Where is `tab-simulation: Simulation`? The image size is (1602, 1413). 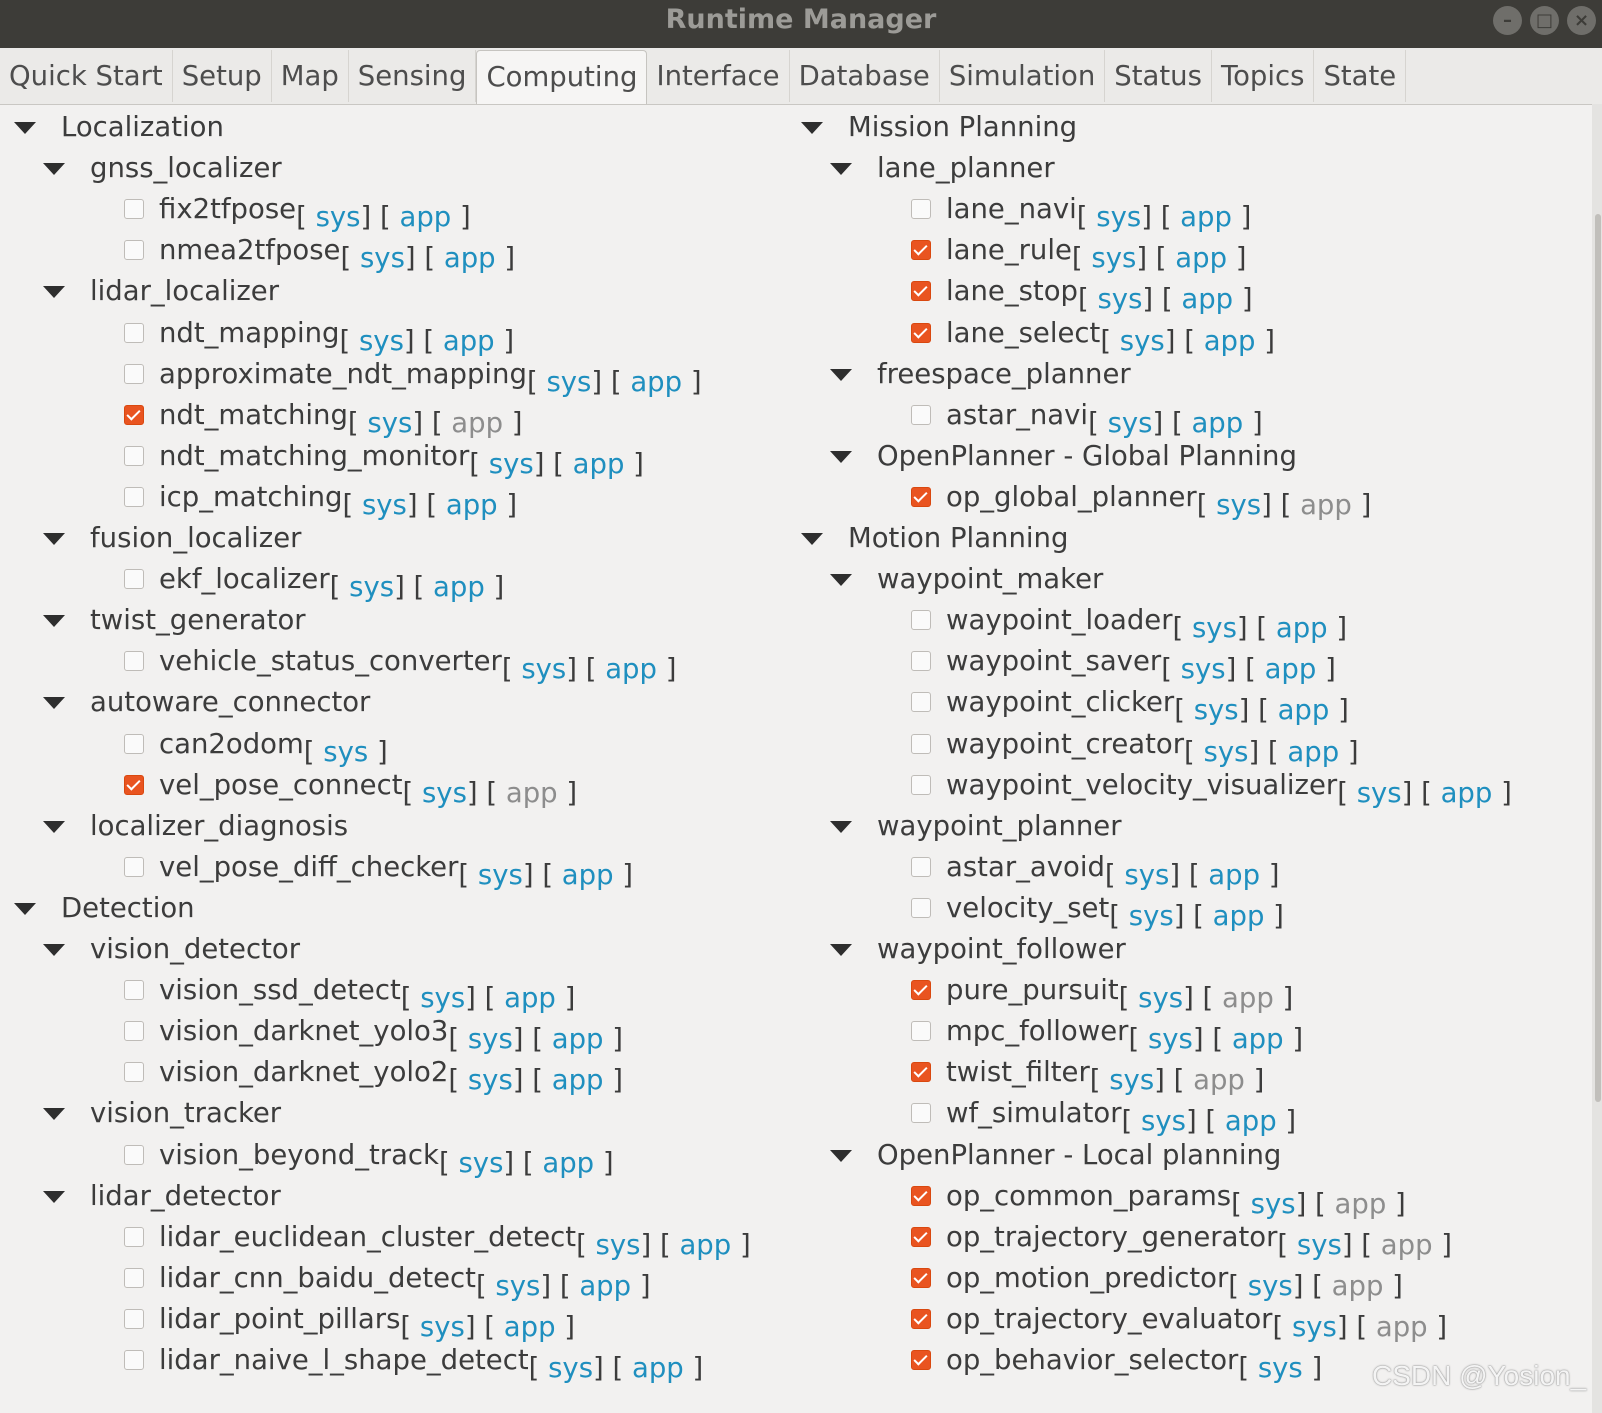
tab-simulation: Simulation is located at coordinates (1023, 76).